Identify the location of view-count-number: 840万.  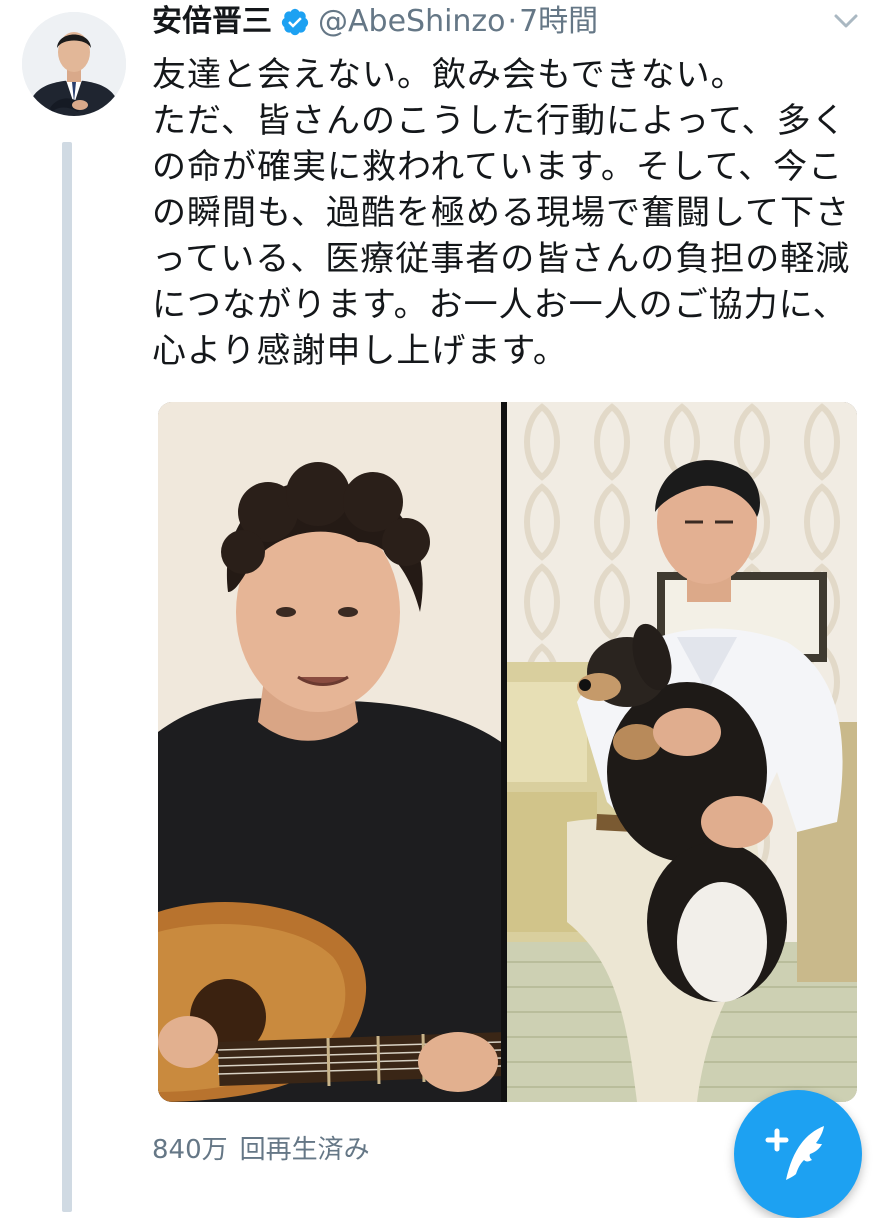
(190, 1150).